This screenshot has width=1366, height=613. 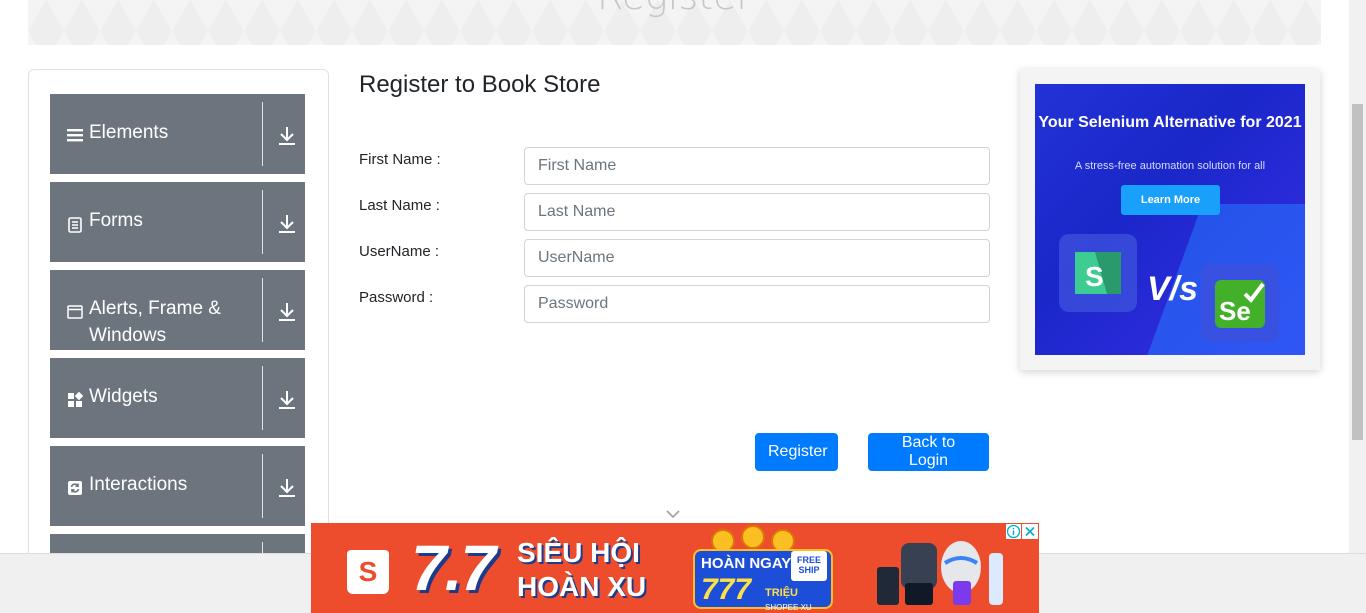 What do you see at coordinates (155, 322) in the screenshot?
I see `sidebar-group-label: Alerts, Frame & Windows` at bounding box center [155, 322].